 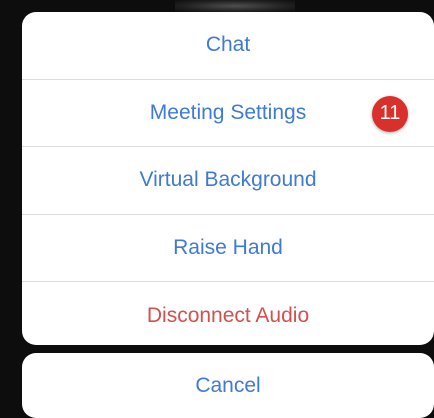 I want to click on cancel-button-label: Cancel, so click(x=228, y=385).